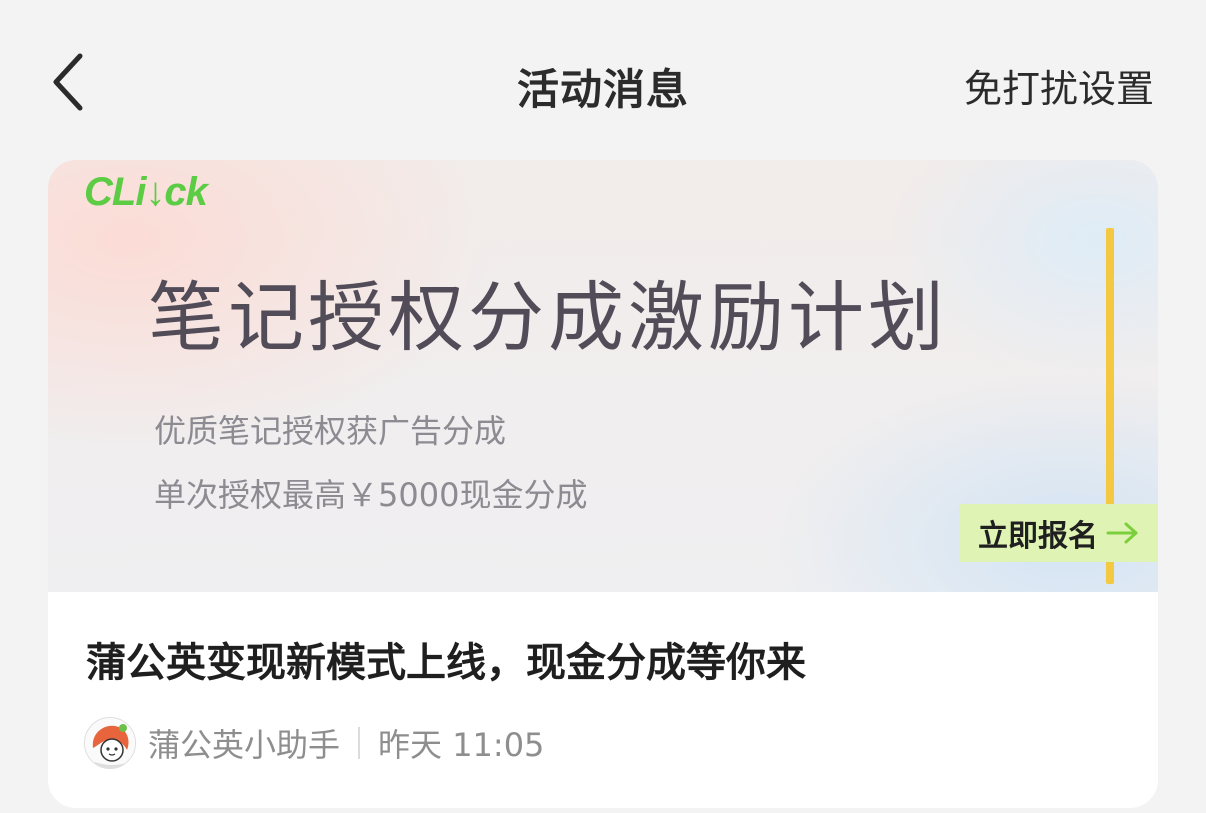 The width and height of the screenshot is (1206, 813). What do you see at coordinates (446, 663) in the screenshot?
I see `message-title: 蒲公英变现新模式上线，现金分成等你来` at bounding box center [446, 663].